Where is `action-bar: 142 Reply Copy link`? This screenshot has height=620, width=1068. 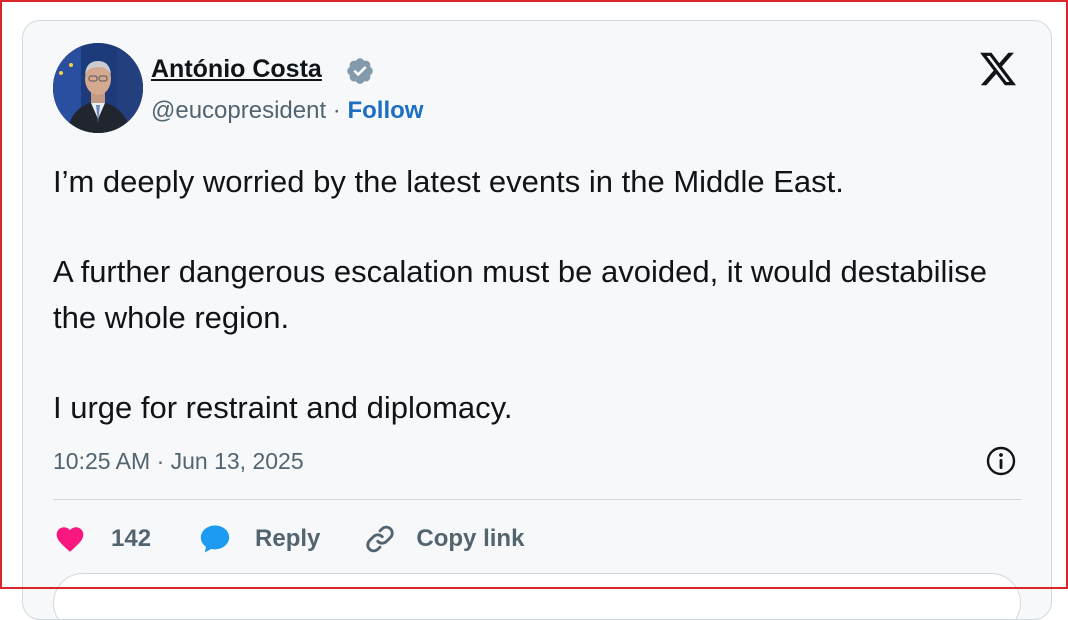 action-bar: 142 Reply Copy link is located at coordinates (288, 539).